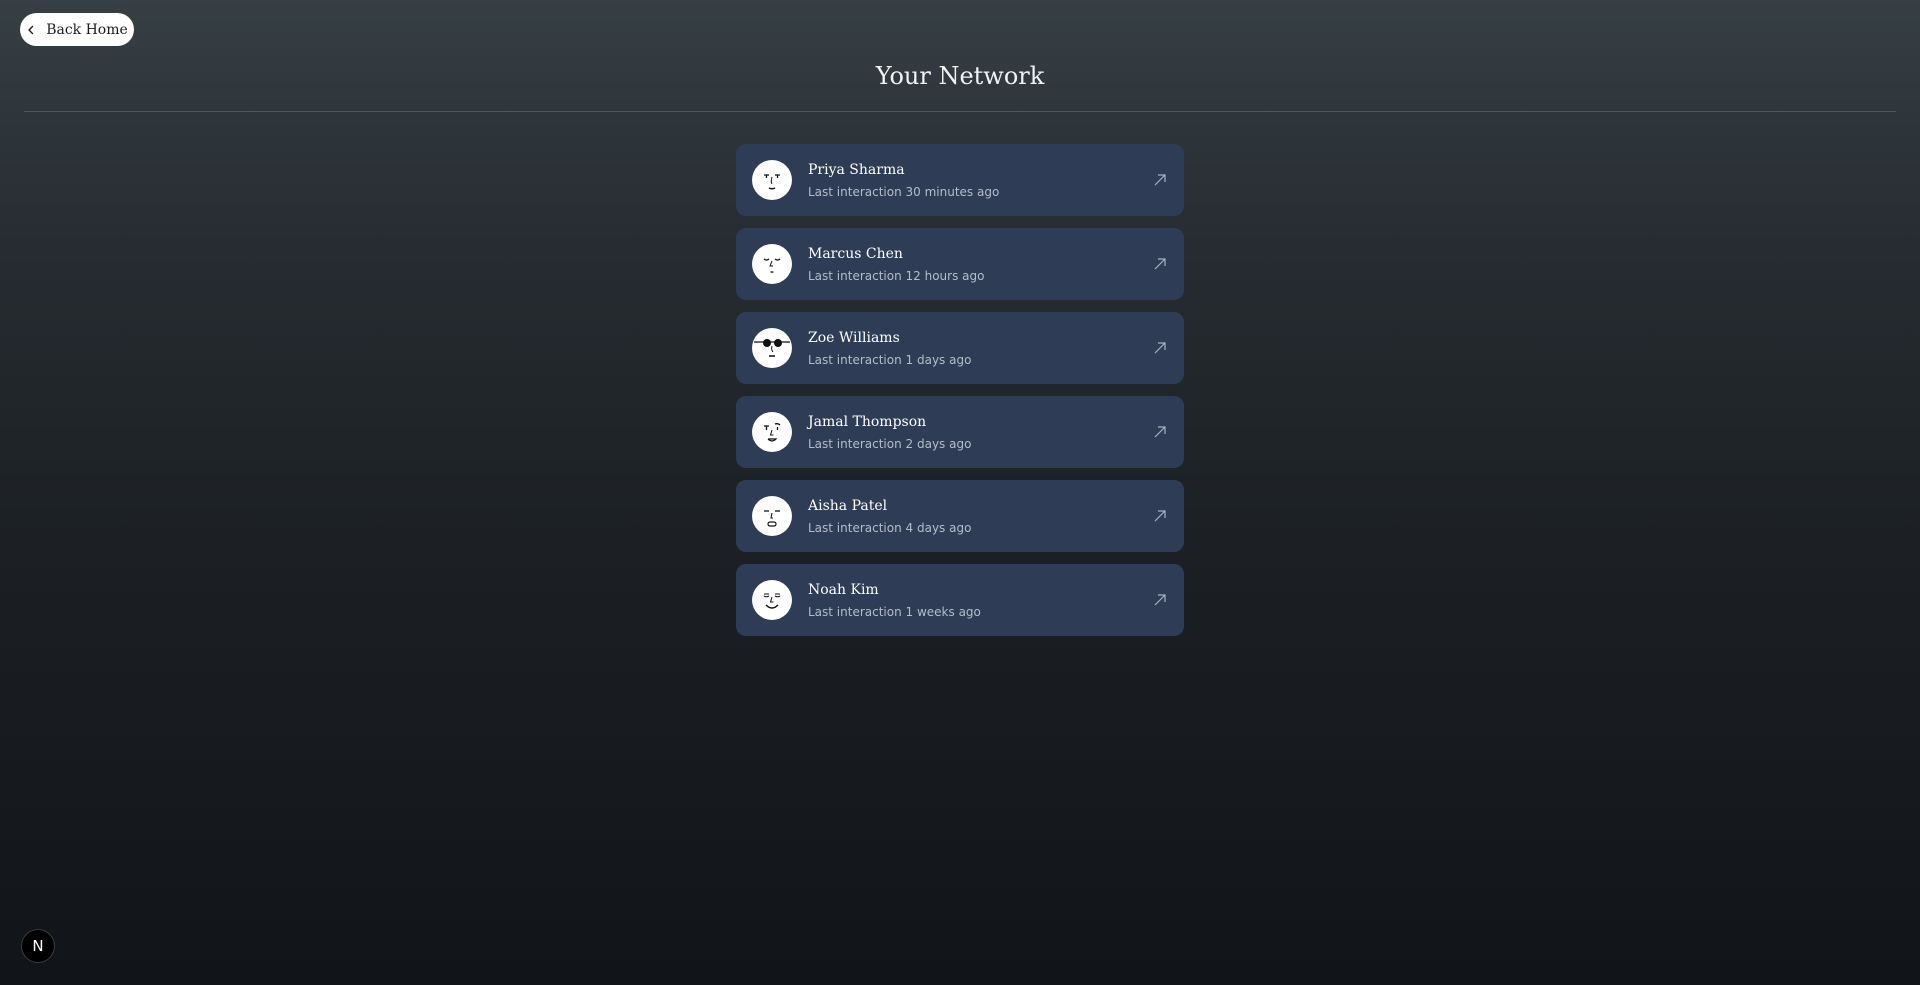  What do you see at coordinates (854, 337) in the screenshot?
I see `contact-name: Zoe Williams` at bounding box center [854, 337].